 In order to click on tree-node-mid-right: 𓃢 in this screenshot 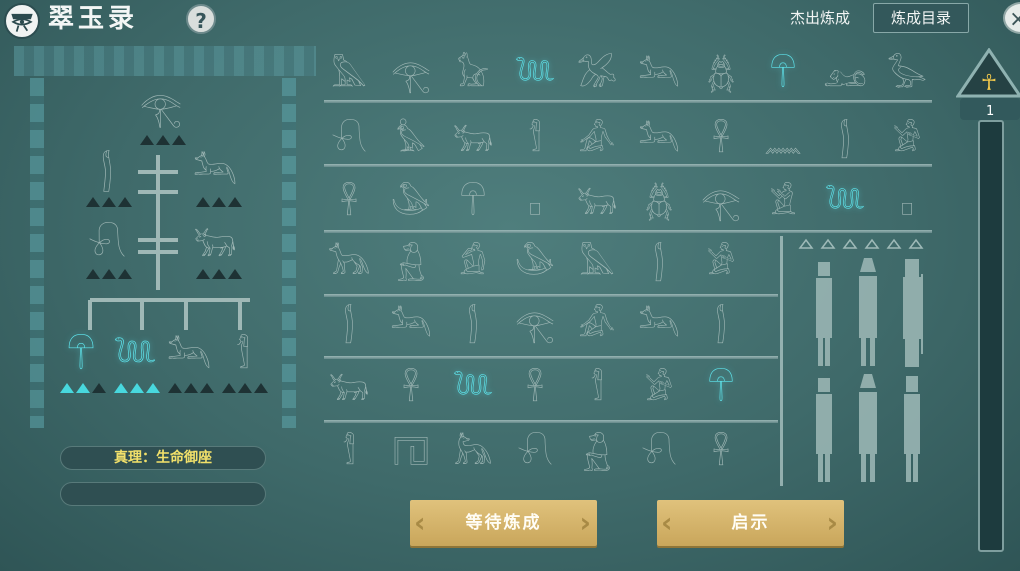, I will do `click(215, 173)`.